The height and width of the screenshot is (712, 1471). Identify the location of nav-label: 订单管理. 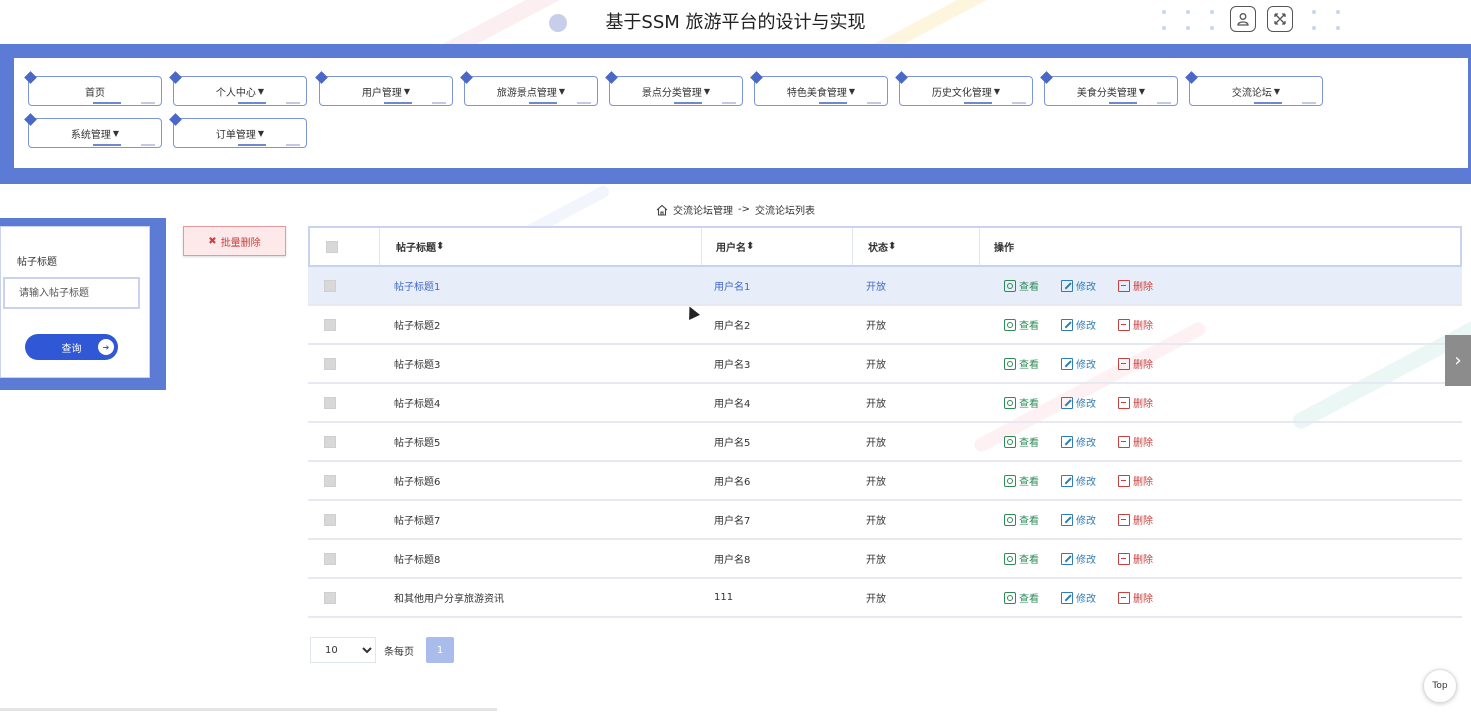
(235, 135).